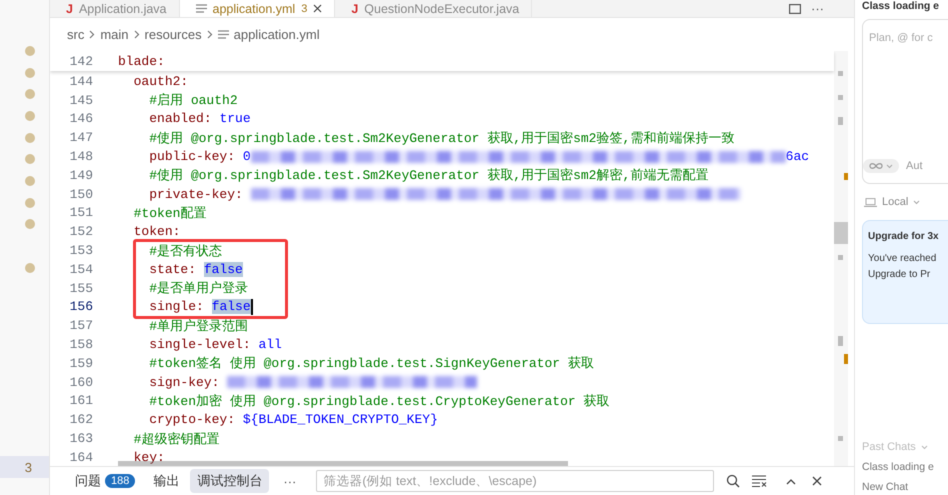 The width and height of the screenshot is (948, 495). I want to click on card-text: You've reached, so click(902, 259).